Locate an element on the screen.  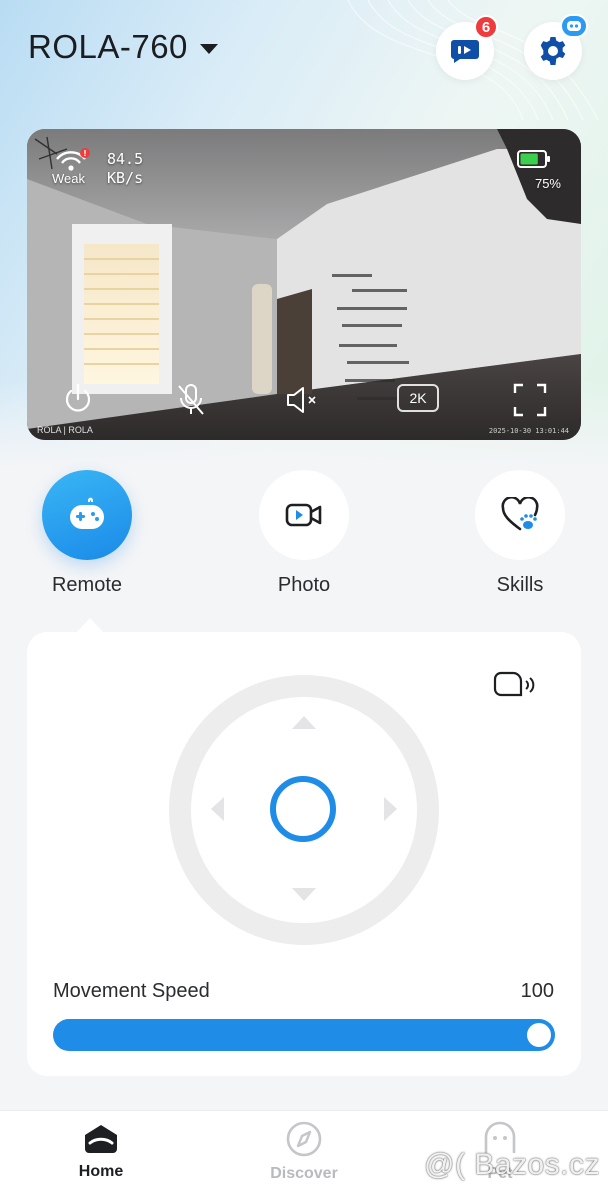
robot-face-icon is located at coordinates (574, 26).